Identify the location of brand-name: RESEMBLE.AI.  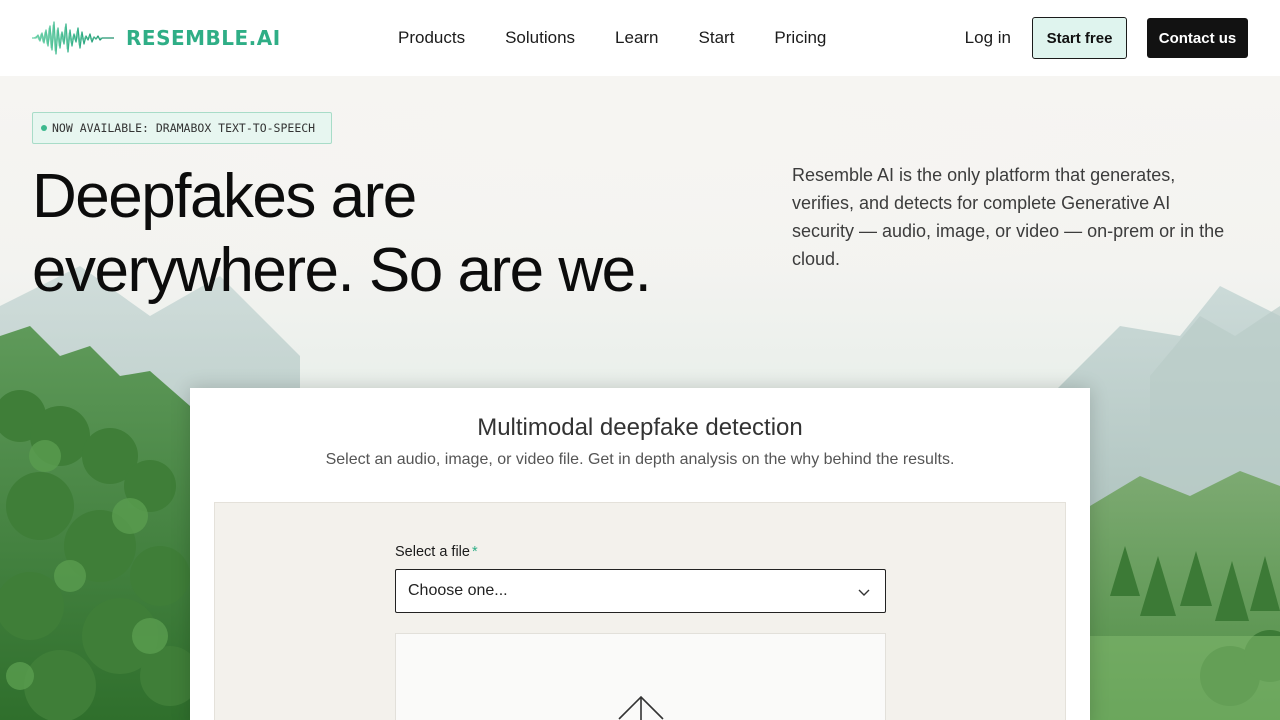
(203, 38).